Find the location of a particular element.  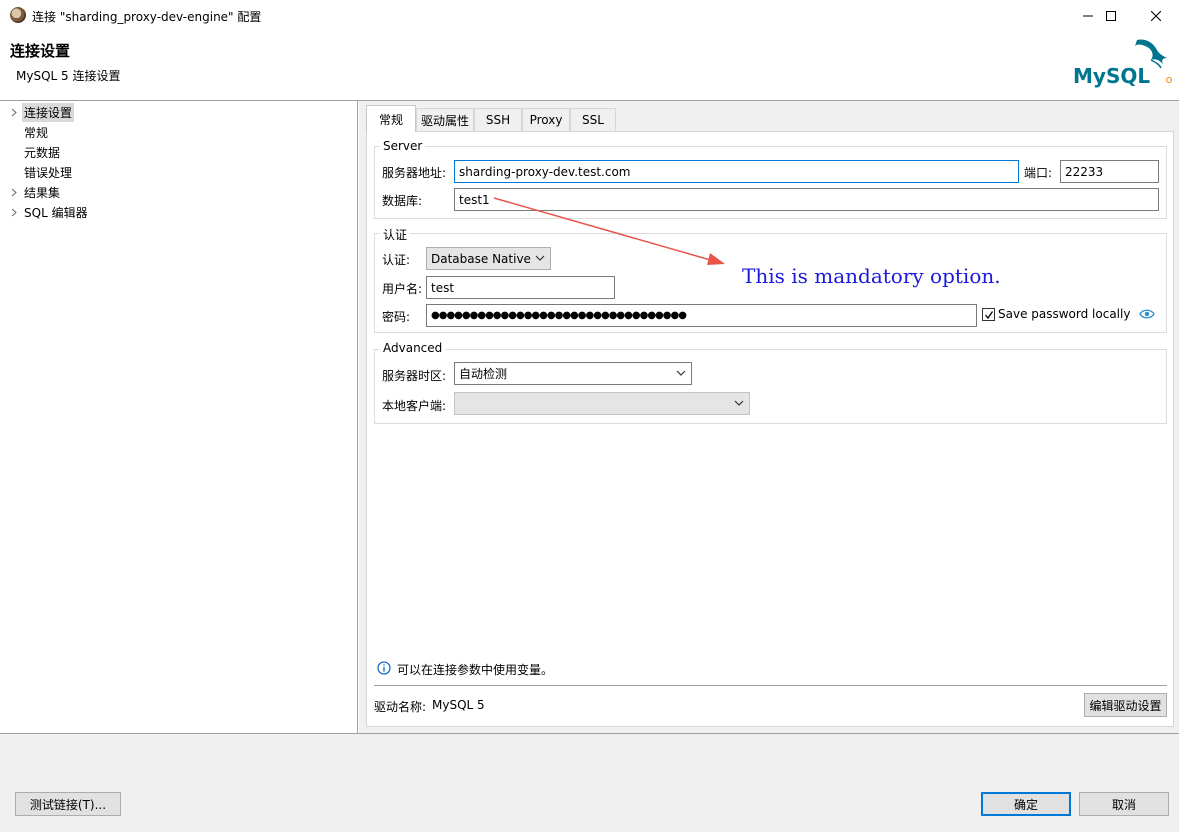

local-client-select is located at coordinates (602, 403).